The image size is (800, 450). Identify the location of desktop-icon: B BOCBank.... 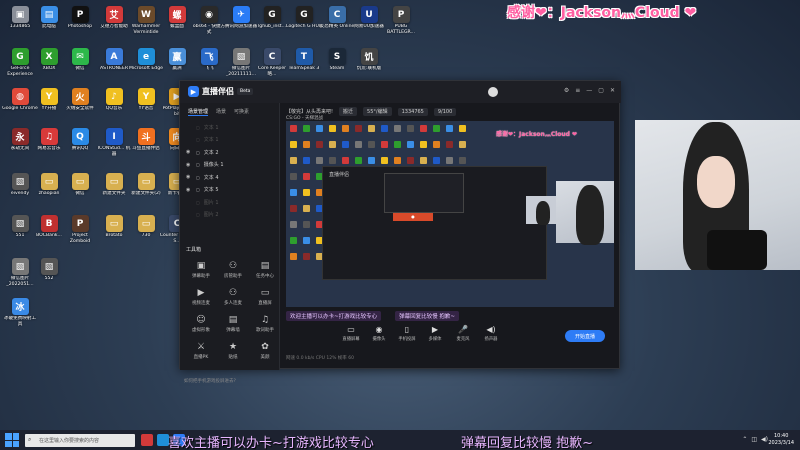
(49, 232).